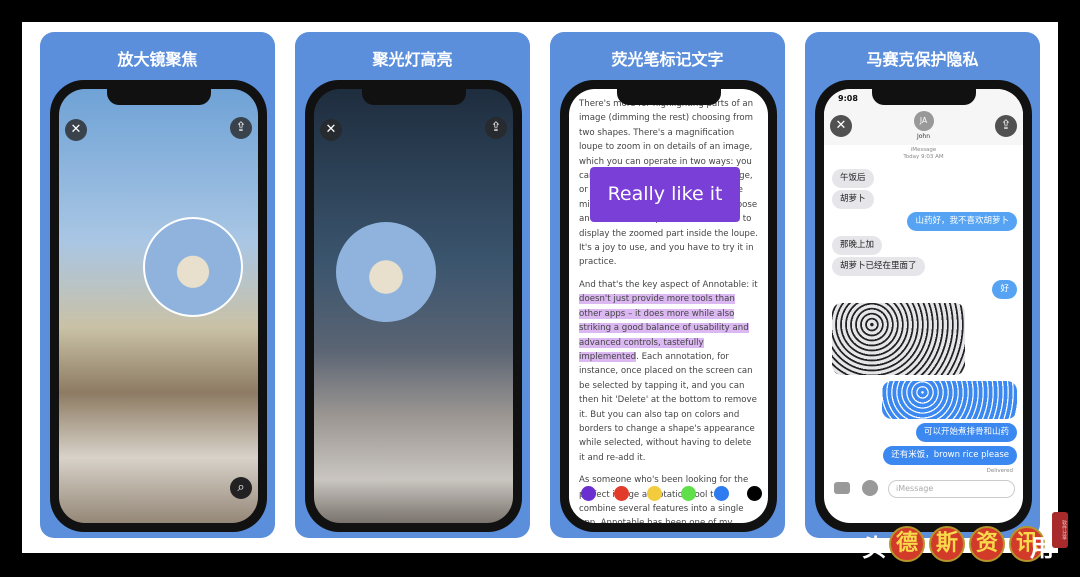  I want to click on panel-title: 聚光灯高亮, so click(412, 59).